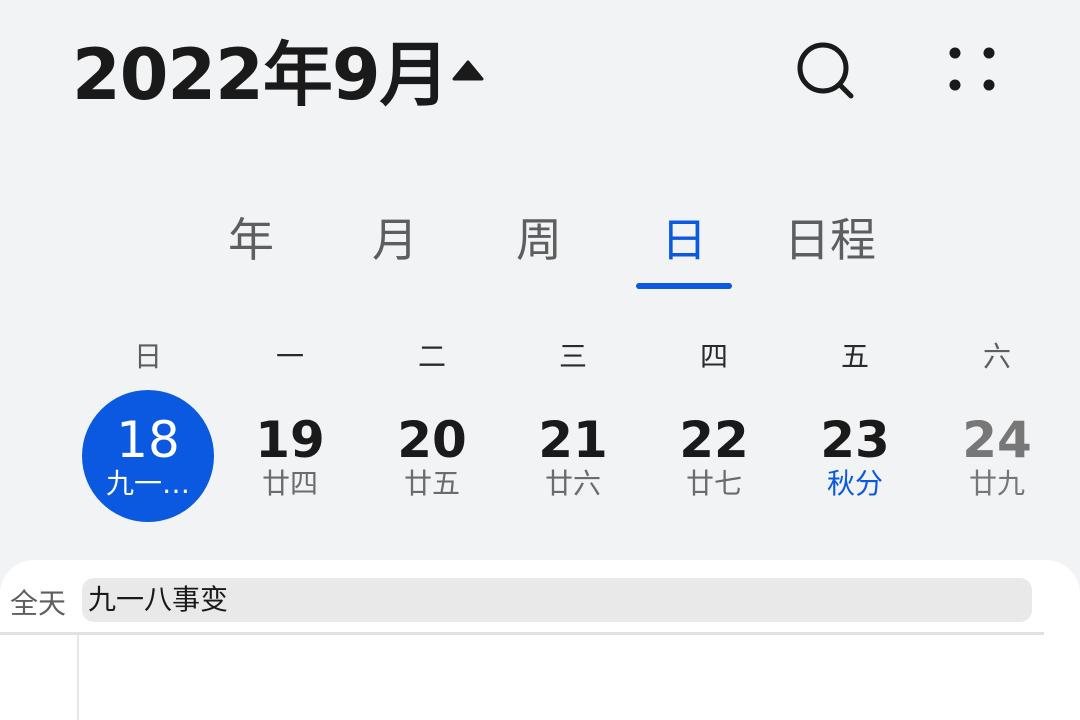  I want to click on event-title: 九一八事变, so click(158, 599).